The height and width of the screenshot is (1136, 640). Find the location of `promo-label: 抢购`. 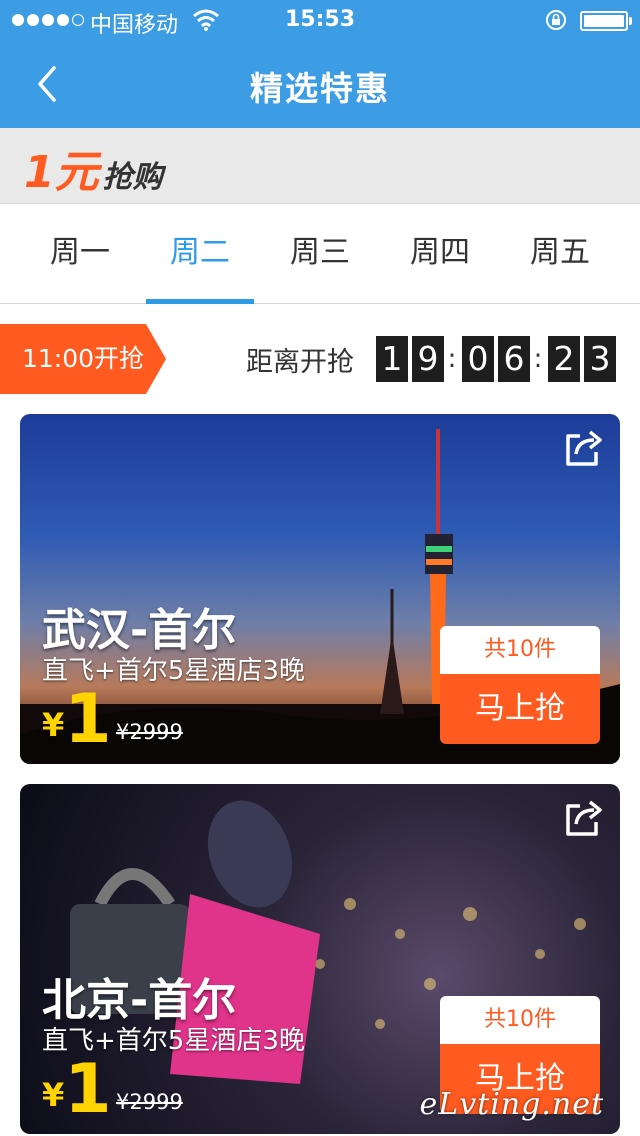

promo-label: 抢购 is located at coordinates (132, 177).